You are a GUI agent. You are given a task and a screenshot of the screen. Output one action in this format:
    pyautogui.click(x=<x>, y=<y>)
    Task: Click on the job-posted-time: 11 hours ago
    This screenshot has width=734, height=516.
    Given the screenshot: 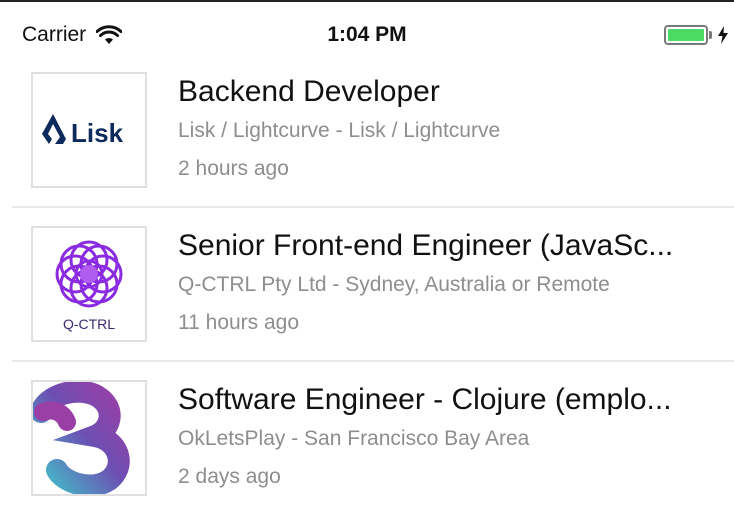 What is the action you would take?
    pyautogui.click(x=239, y=322)
    